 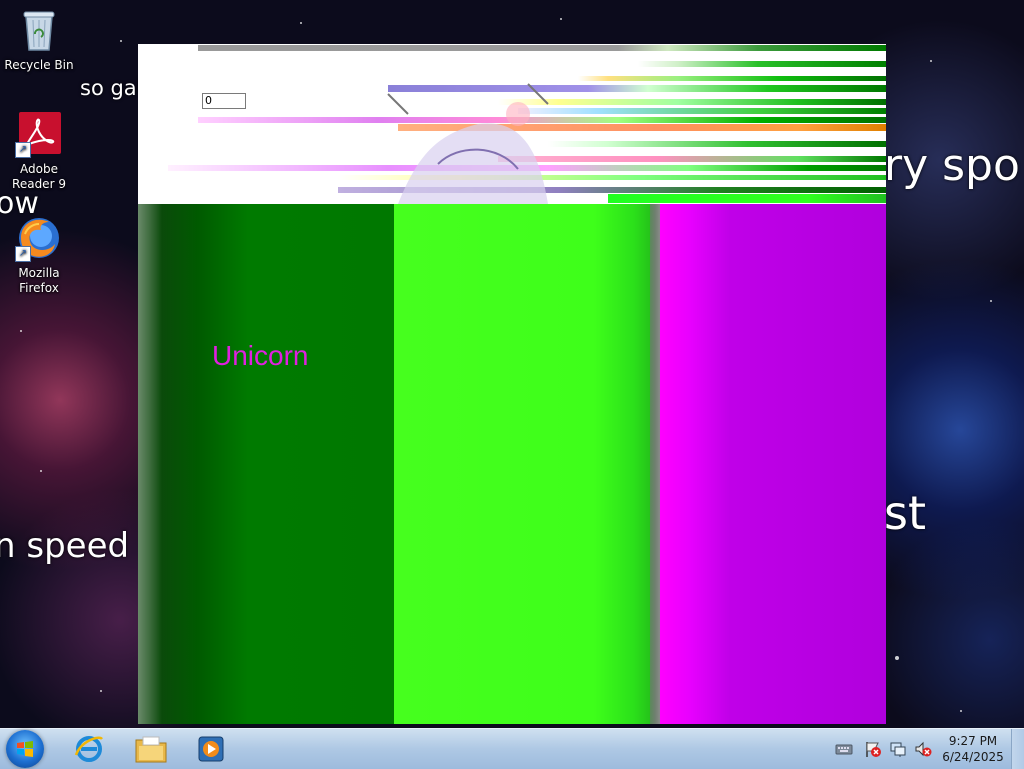 I want to click on desktop-icon-adobe-reader: ↗ Adobe Reader 9, so click(x=39, y=151).